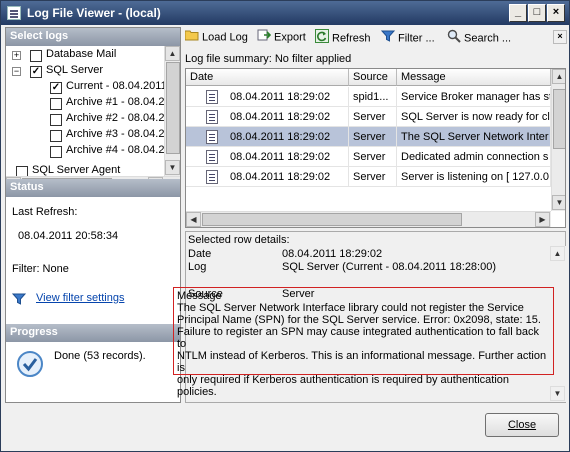 This screenshot has height=452, width=570. I want to click on tree-vertical-scrollbar: ▲ ▼, so click(172, 111).